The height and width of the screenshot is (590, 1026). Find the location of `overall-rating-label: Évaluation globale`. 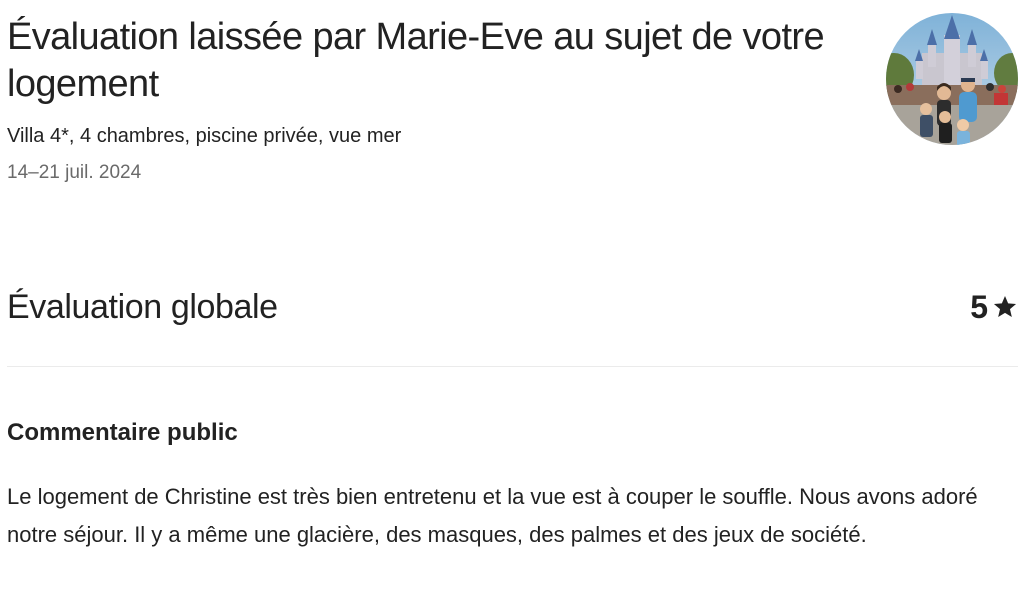

overall-rating-label: Évaluation globale is located at coordinates (142, 306).